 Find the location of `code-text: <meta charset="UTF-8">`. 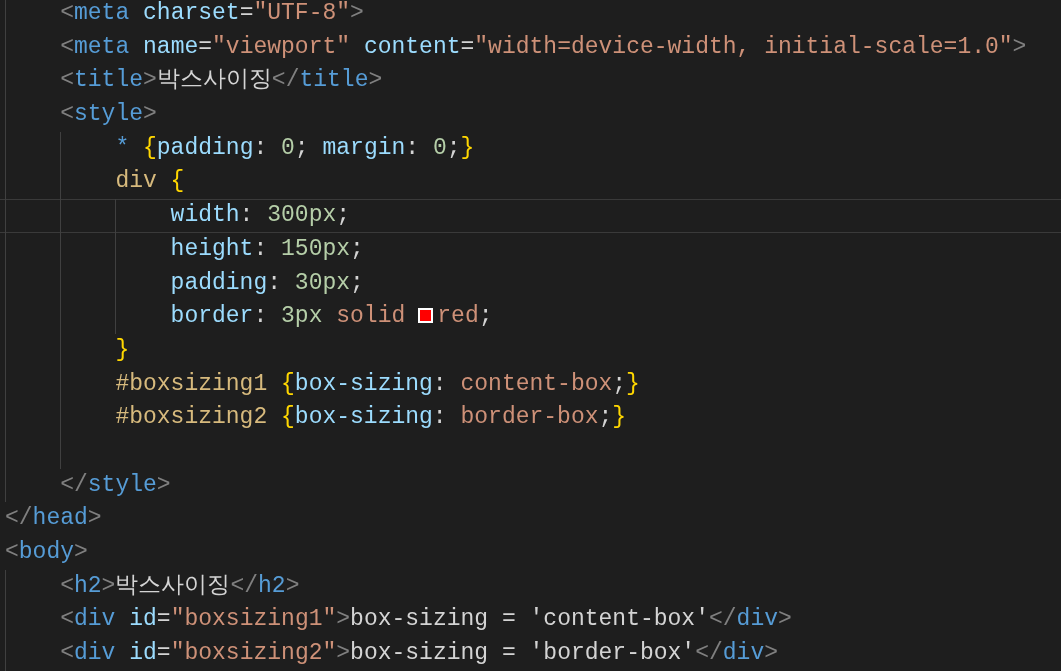

code-text: <meta charset="UTF-8"> is located at coordinates (212, 13).